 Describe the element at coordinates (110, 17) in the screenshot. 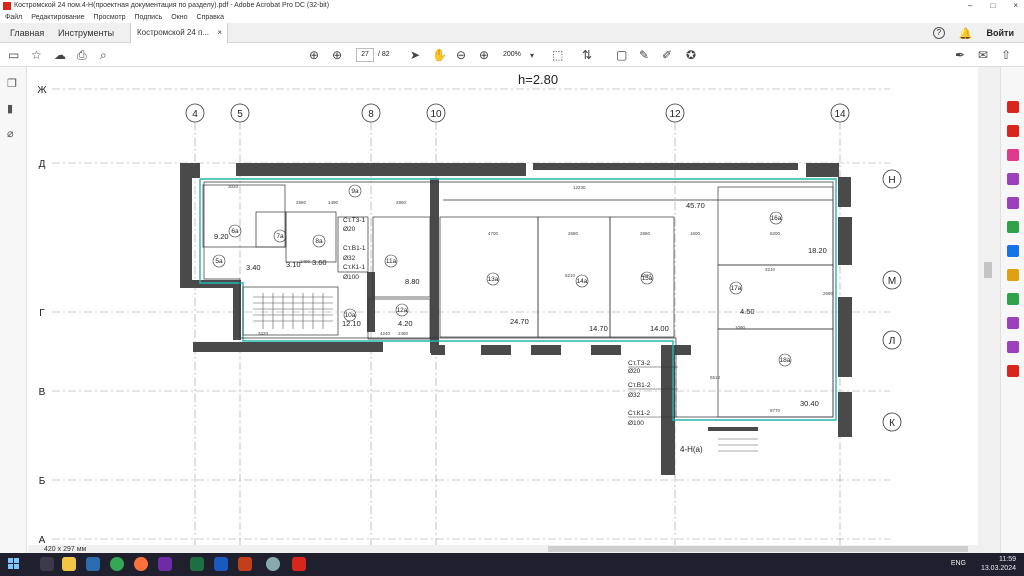

I see `menu-view: Просмотр` at that location.